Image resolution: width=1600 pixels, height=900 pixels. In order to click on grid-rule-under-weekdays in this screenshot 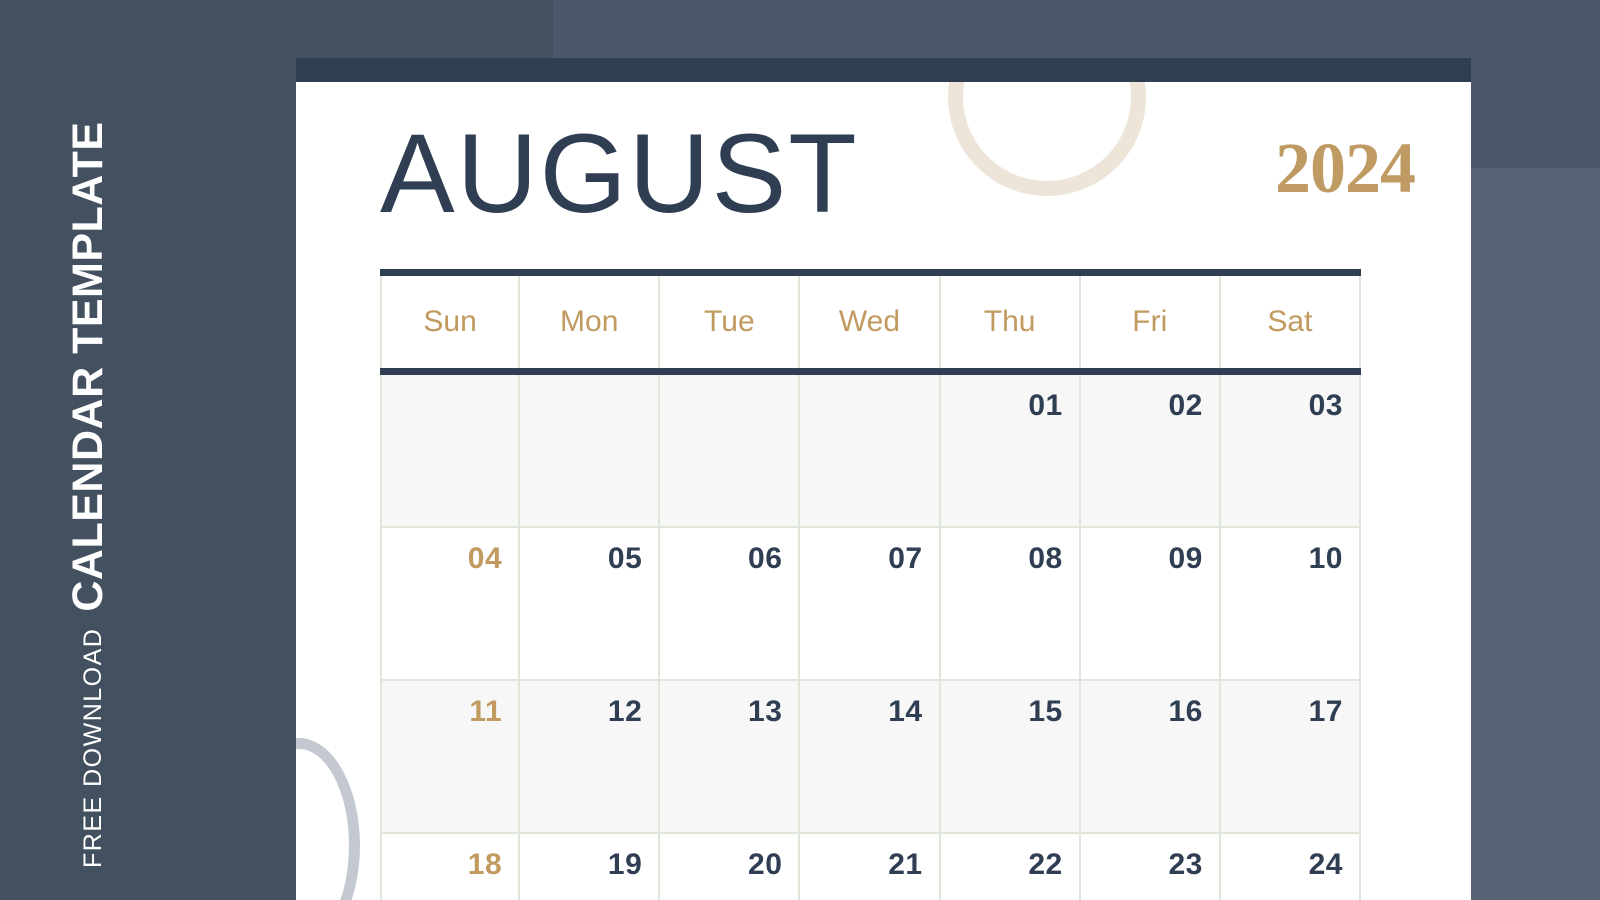, I will do `click(870, 371)`.